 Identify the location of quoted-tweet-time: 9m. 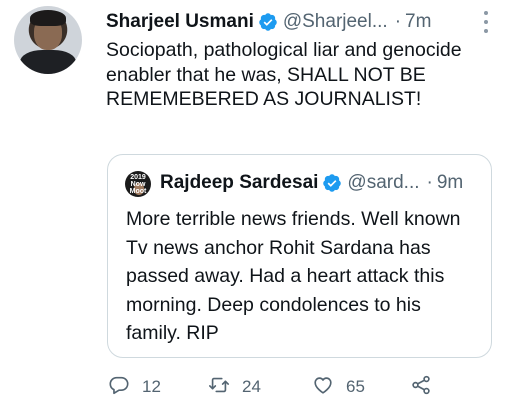
(450, 183).